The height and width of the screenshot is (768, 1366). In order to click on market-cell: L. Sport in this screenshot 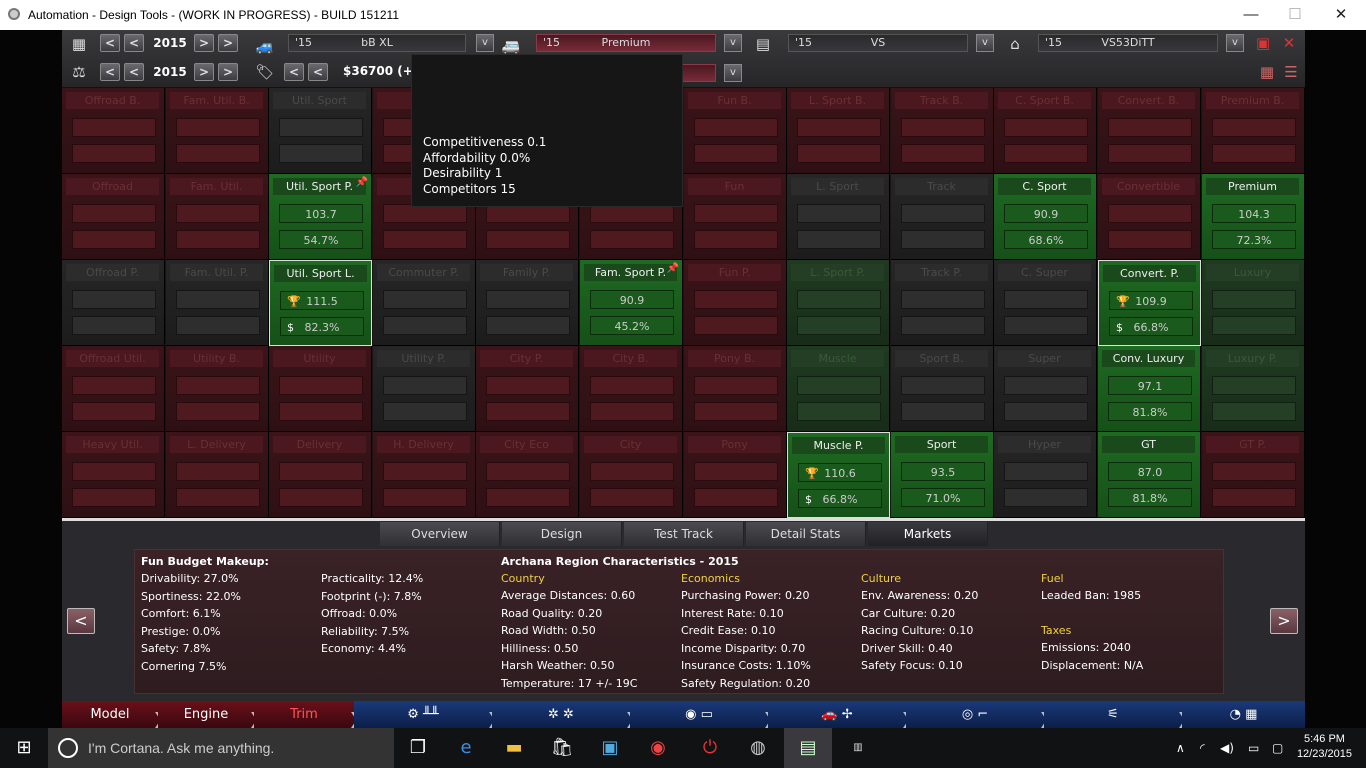, I will do `click(838, 217)`.